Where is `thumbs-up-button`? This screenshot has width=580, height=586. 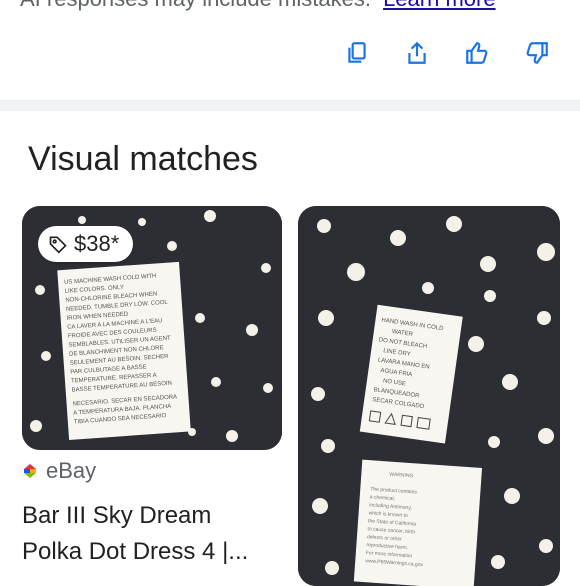 thumbs-up-button is located at coordinates (477, 53).